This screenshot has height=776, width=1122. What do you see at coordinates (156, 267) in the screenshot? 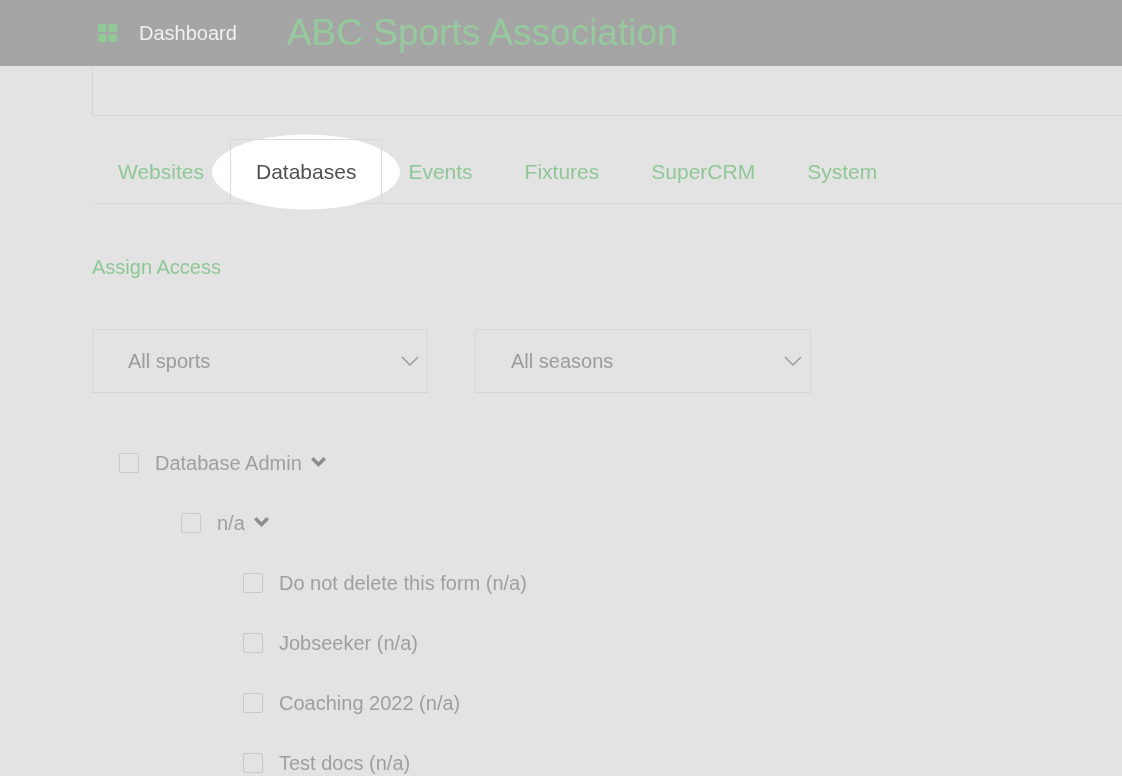
I see `assign-access-link: Assign Access` at bounding box center [156, 267].